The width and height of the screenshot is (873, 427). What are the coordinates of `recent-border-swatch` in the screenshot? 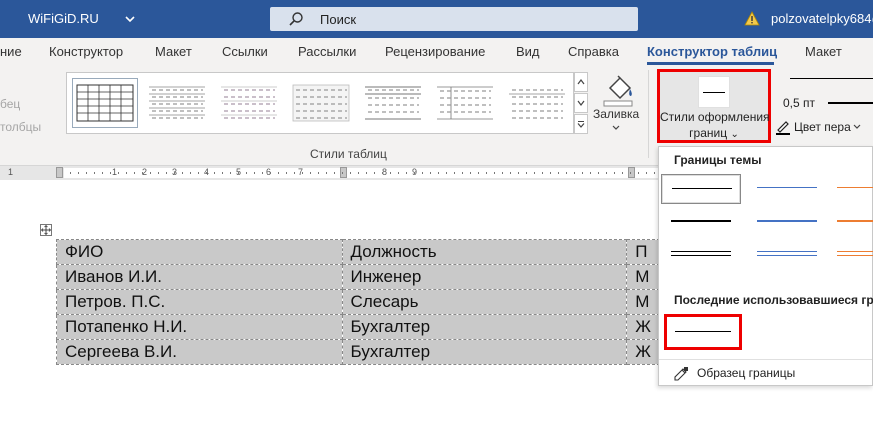 It's located at (703, 332).